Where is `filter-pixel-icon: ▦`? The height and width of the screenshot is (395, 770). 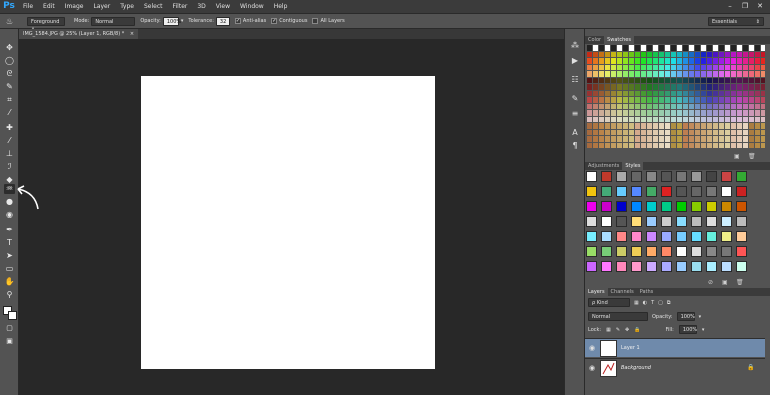
filter-pixel-icon: ▦ is located at coordinates (636, 303).